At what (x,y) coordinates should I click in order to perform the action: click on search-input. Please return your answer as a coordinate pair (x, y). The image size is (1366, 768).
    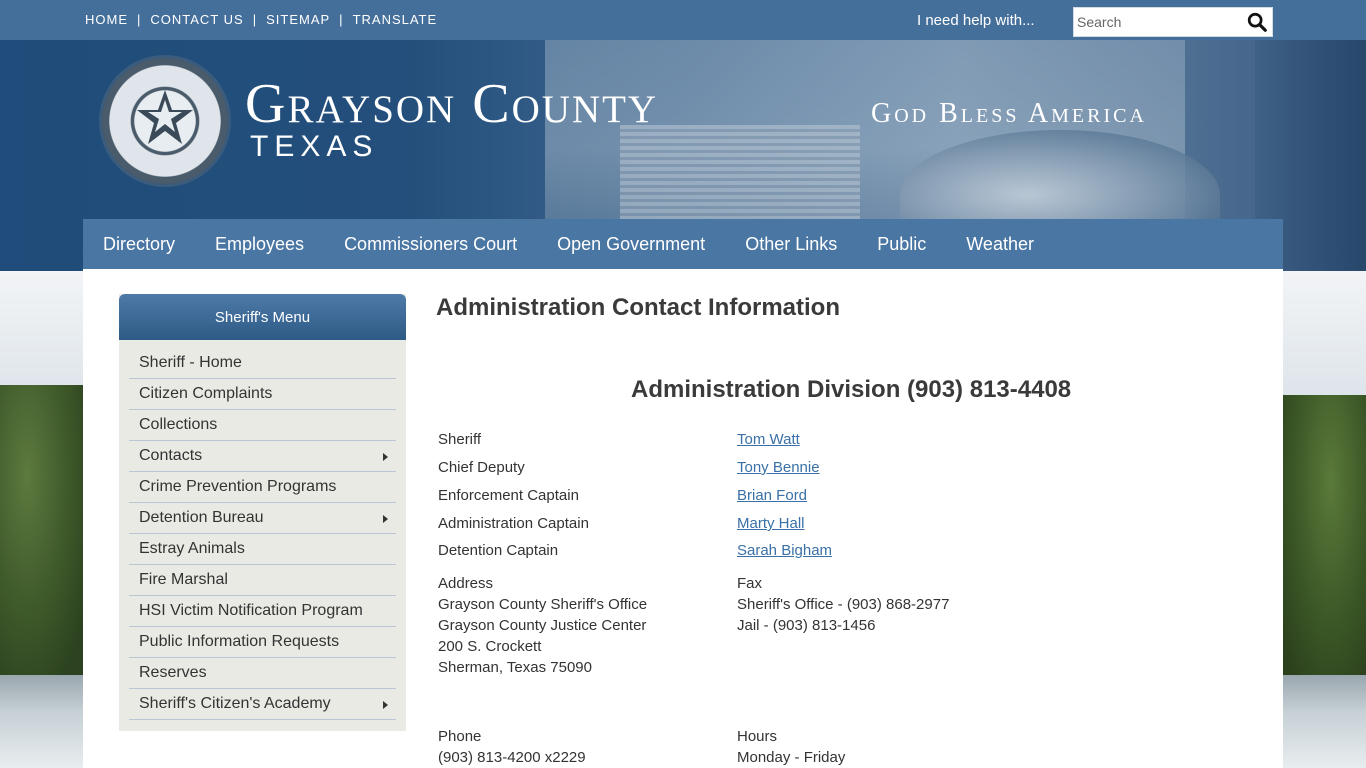
    Looking at the image, I should click on (1162, 22).